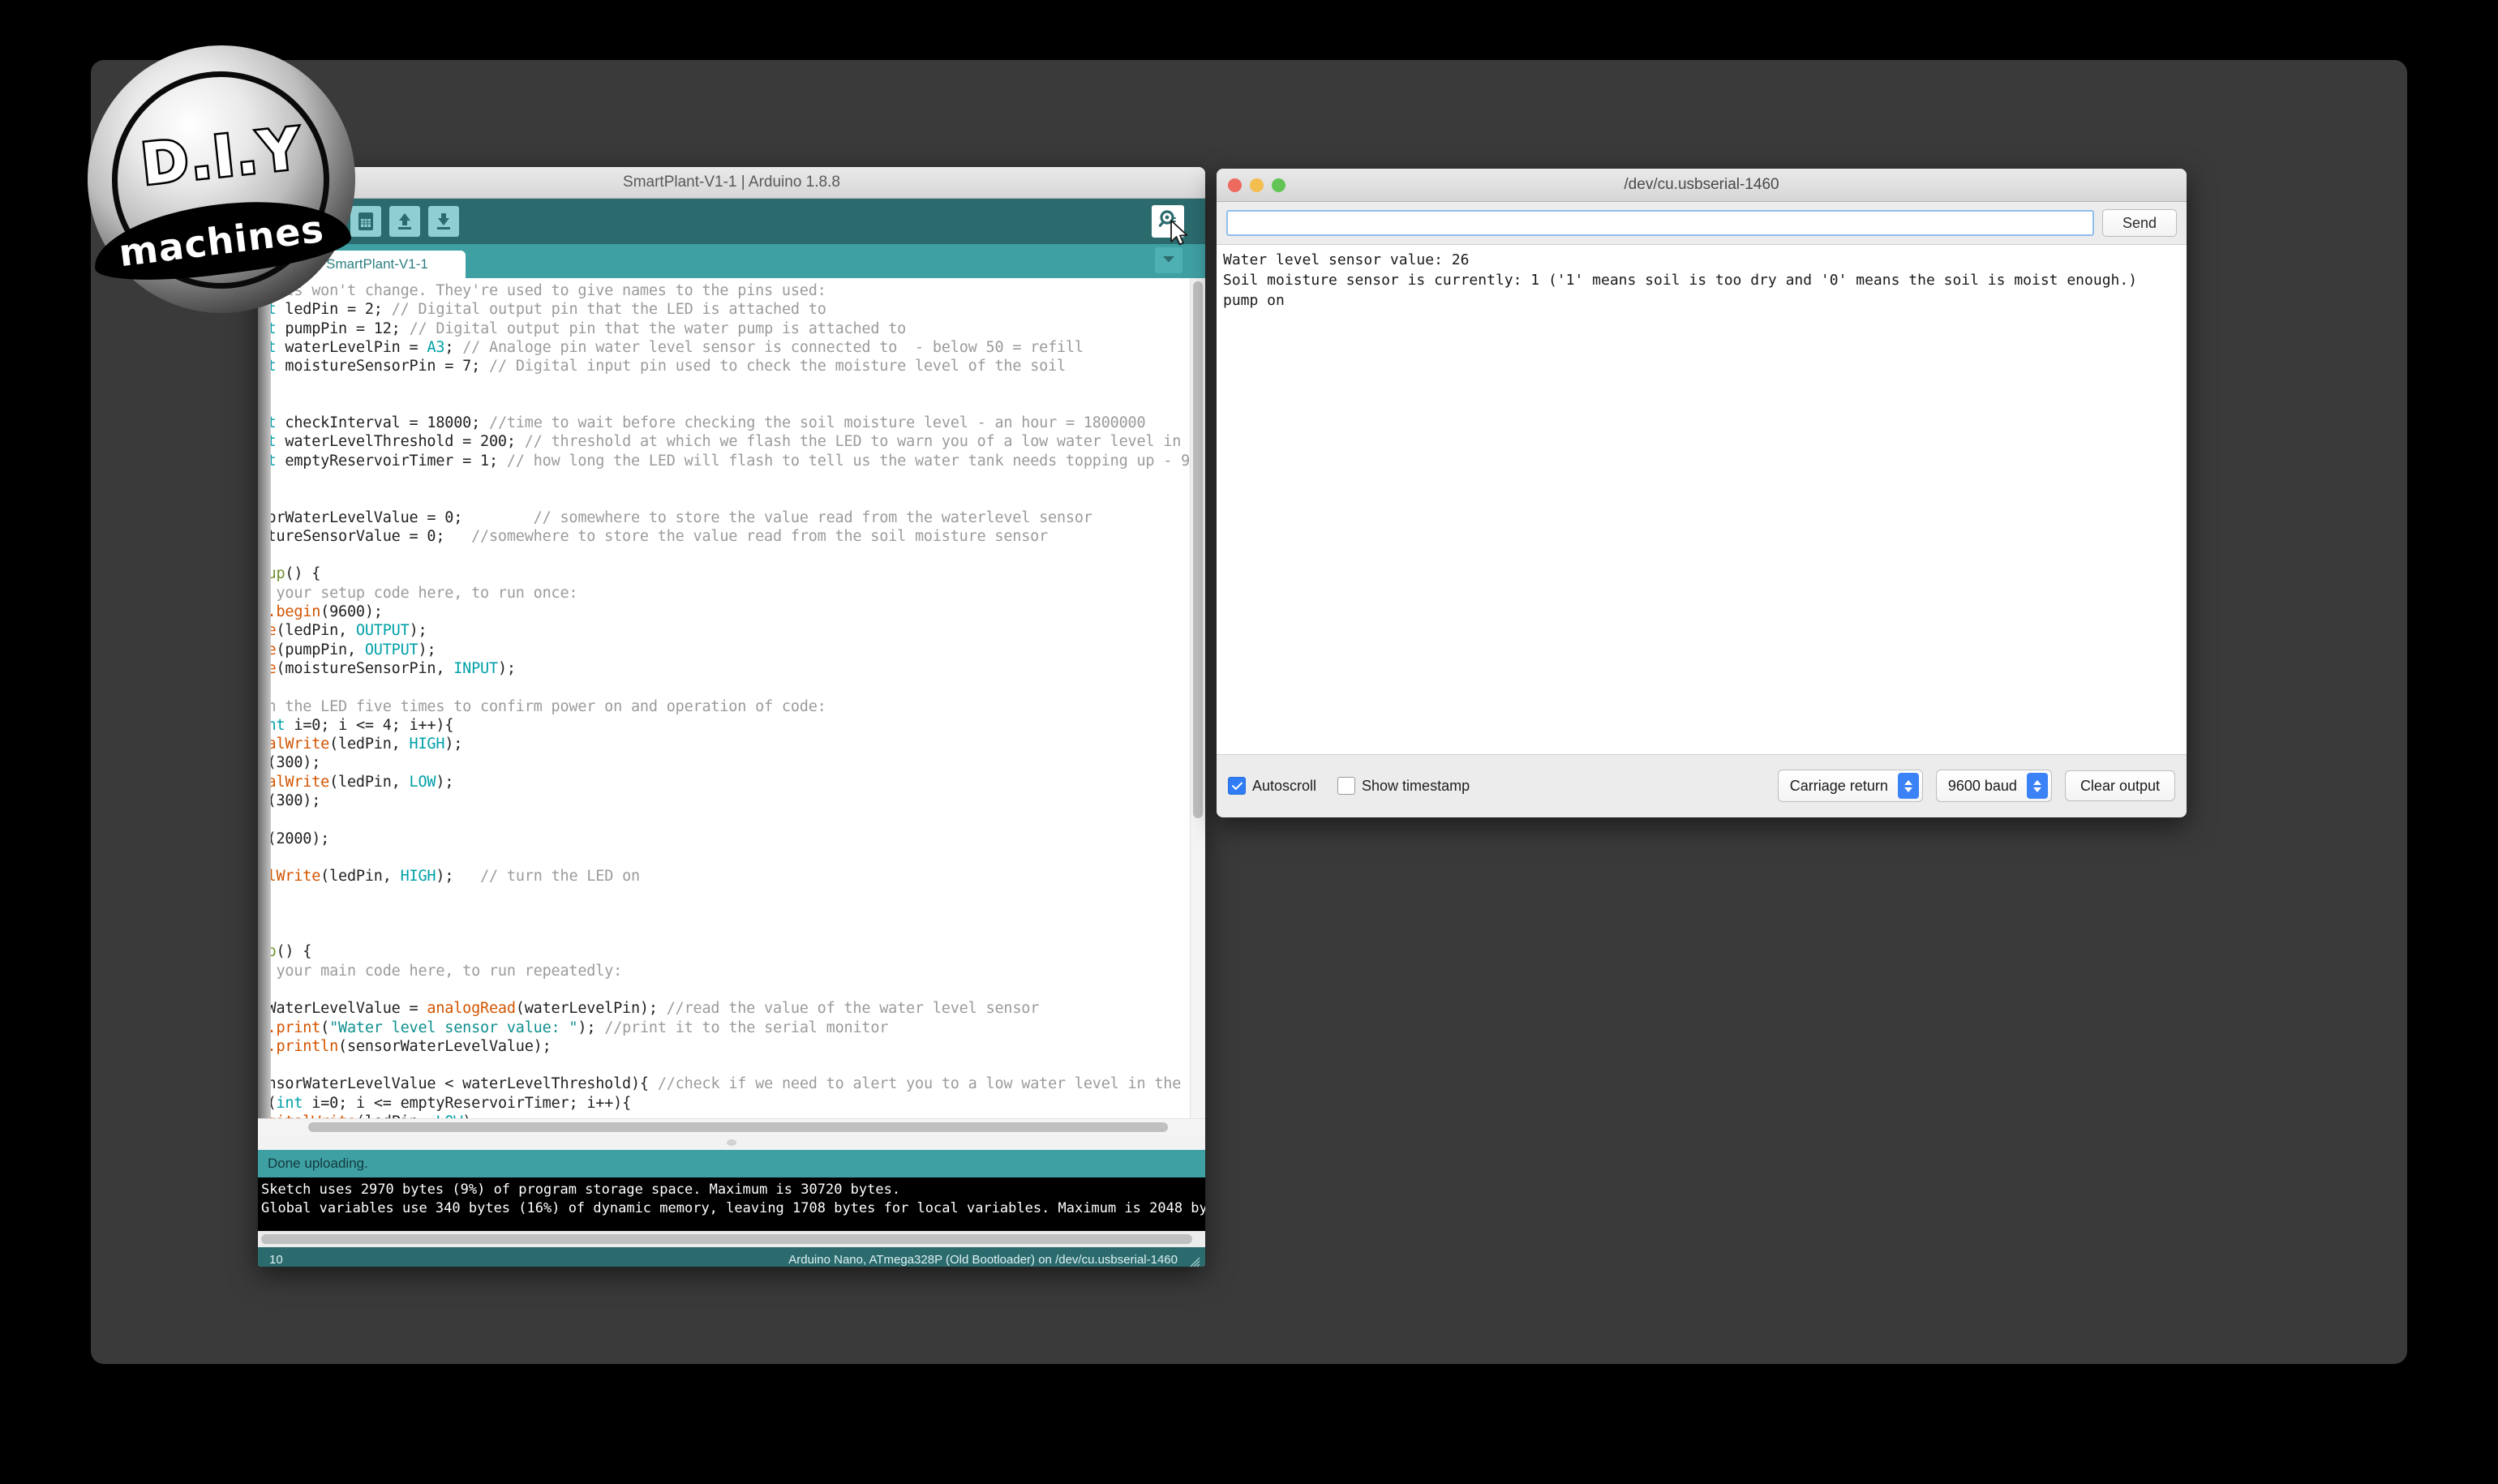 The height and width of the screenshot is (1484, 2498). Describe the element at coordinates (1838, 785) in the screenshot. I see `line-ending-value: Carriage return` at that location.